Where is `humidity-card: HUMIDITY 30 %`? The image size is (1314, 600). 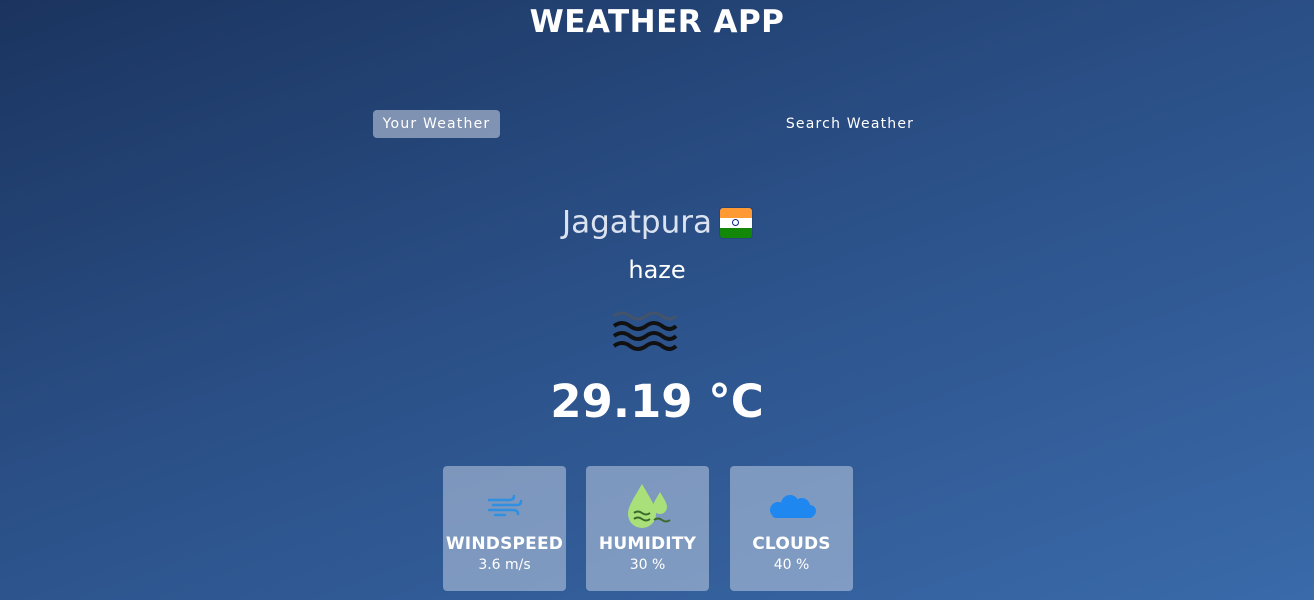
humidity-card: HUMIDITY 30 % is located at coordinates (647, 528).